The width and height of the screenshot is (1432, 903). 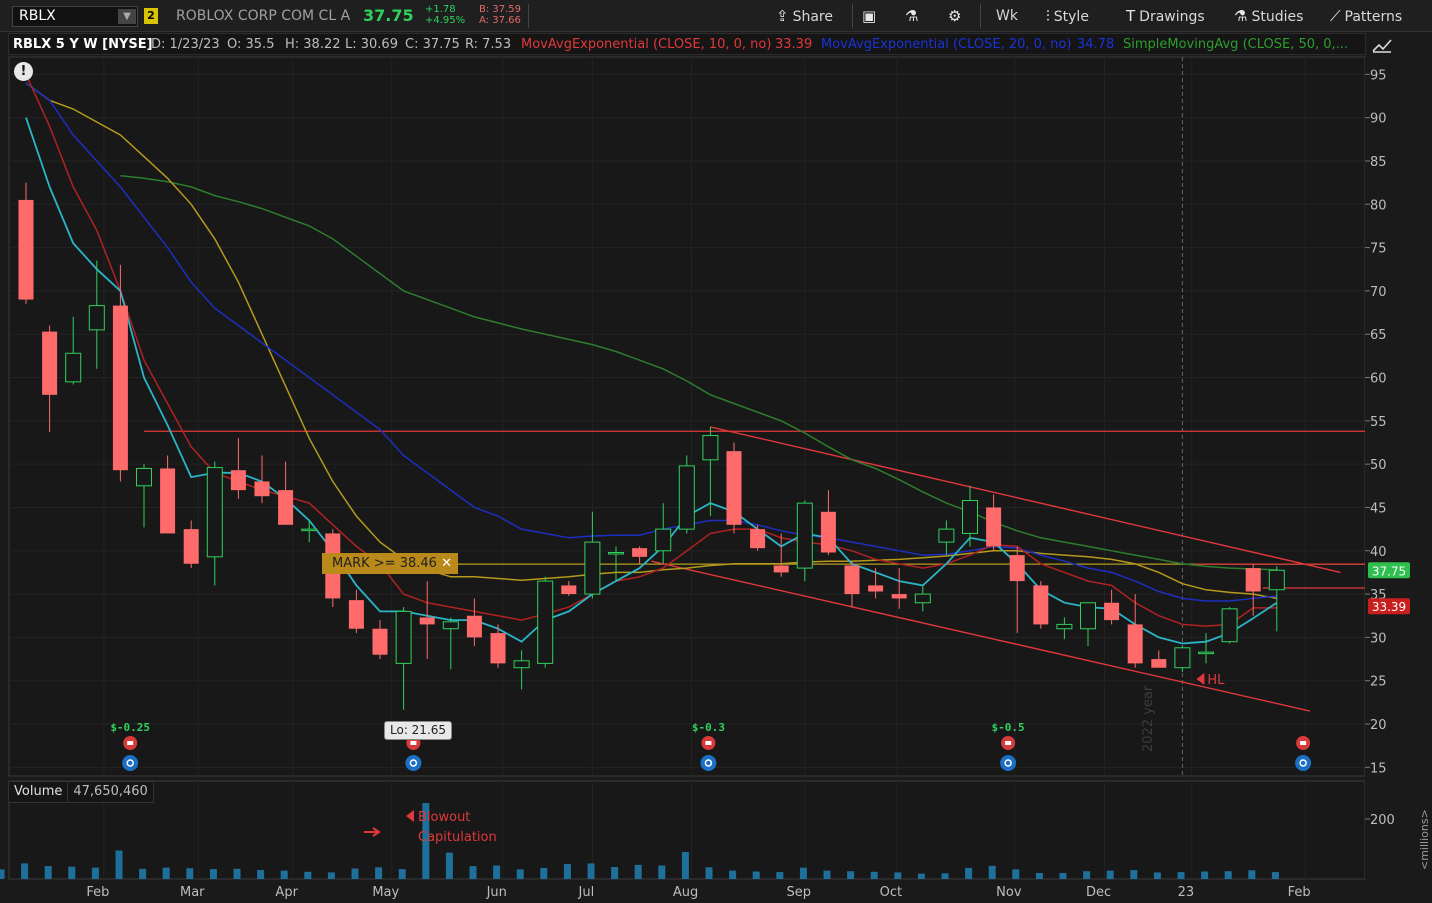 I want to click on price-tick-label: 40, so click(x=1378, y=552).